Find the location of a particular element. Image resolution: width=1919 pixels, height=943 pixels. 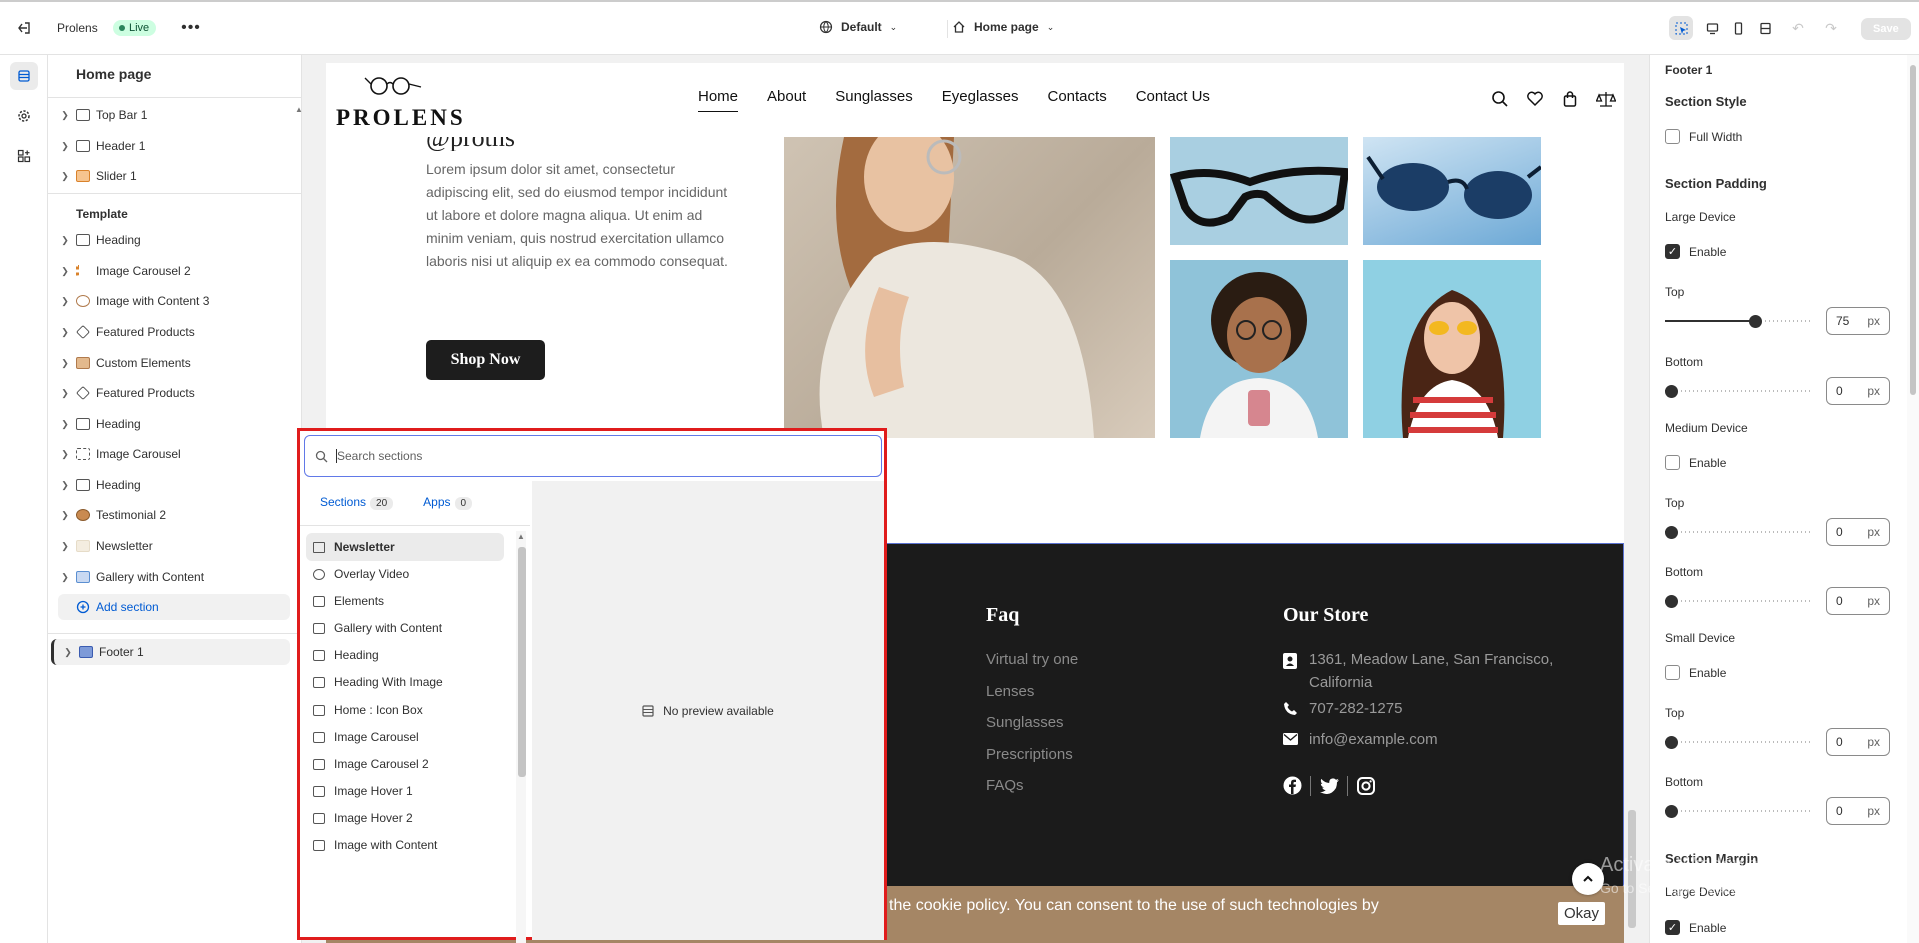

more-icon: ••• is located at coordinates (191, 28).